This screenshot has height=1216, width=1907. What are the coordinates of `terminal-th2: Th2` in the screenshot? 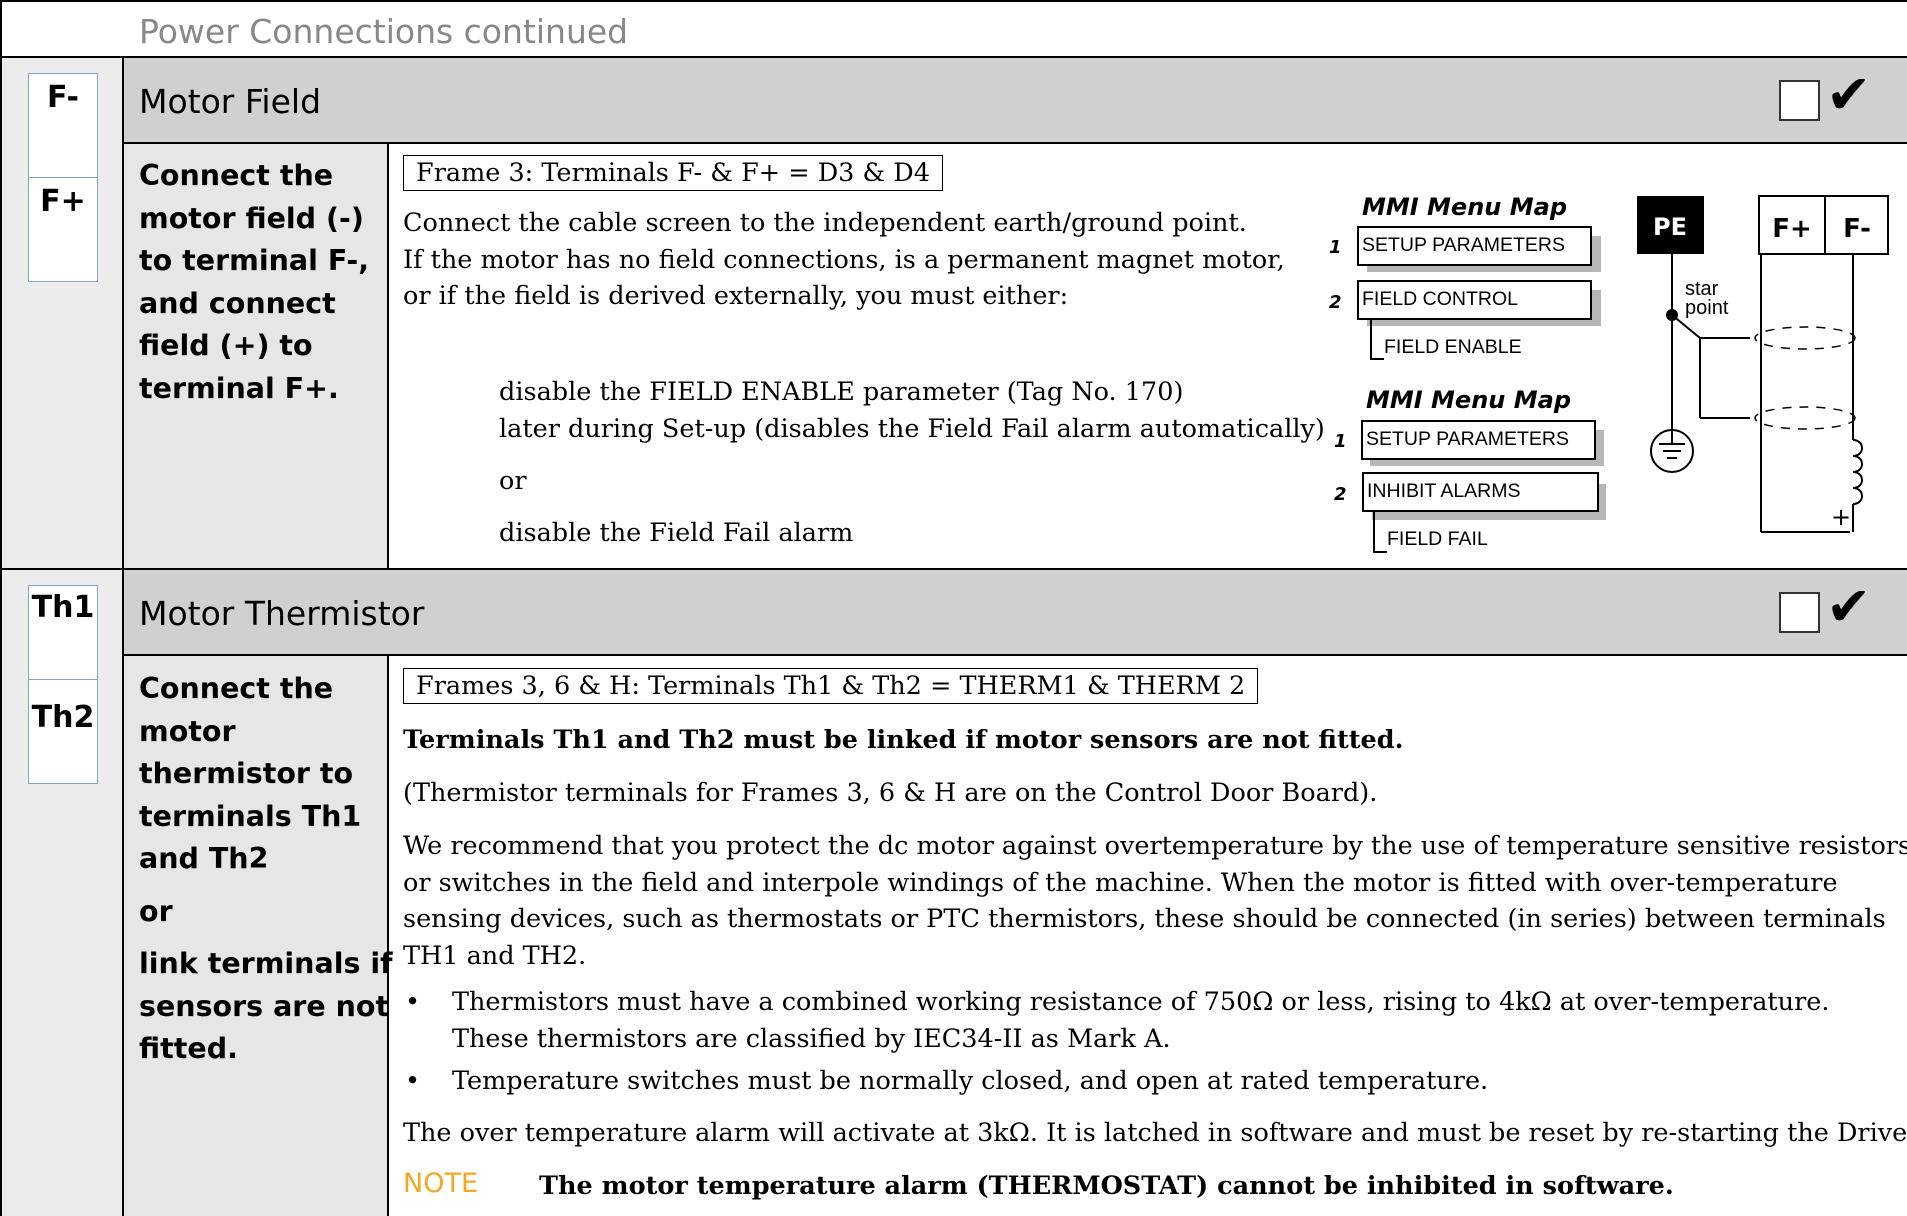 It's located at (63, 731).